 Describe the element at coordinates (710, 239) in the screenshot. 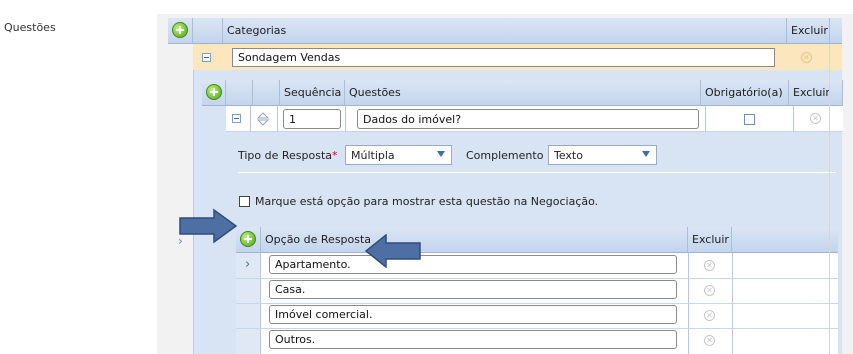

I see `header-excluir-opcao: Excluir` at that location.